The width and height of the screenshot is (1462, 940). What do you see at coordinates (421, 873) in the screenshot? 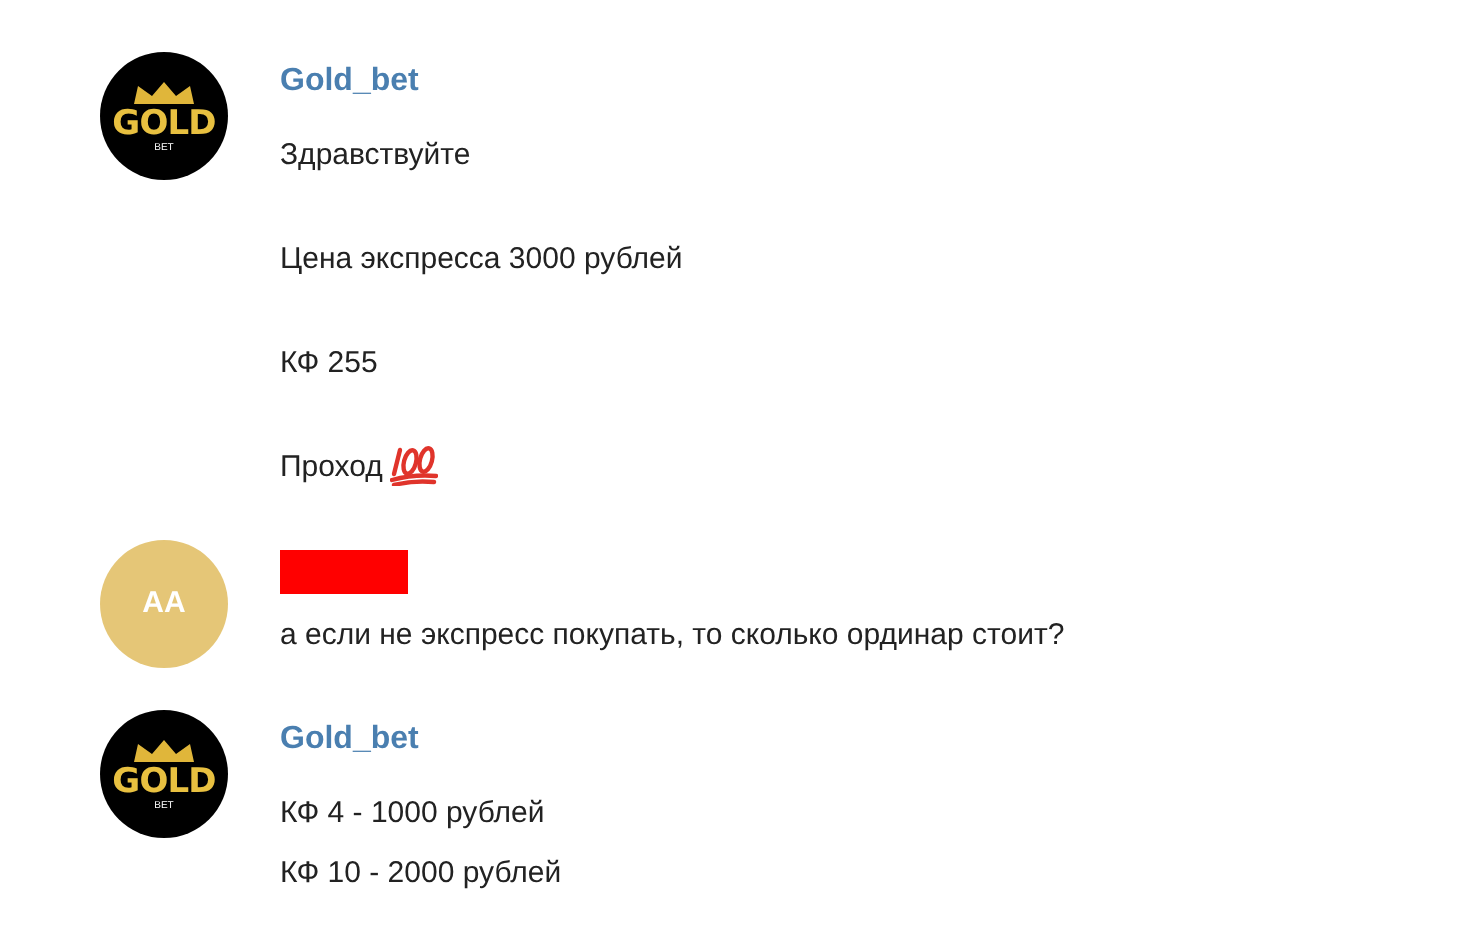
I see `message-text: КФ 10 - 2000 рублей` at bounding box center [421, 873].